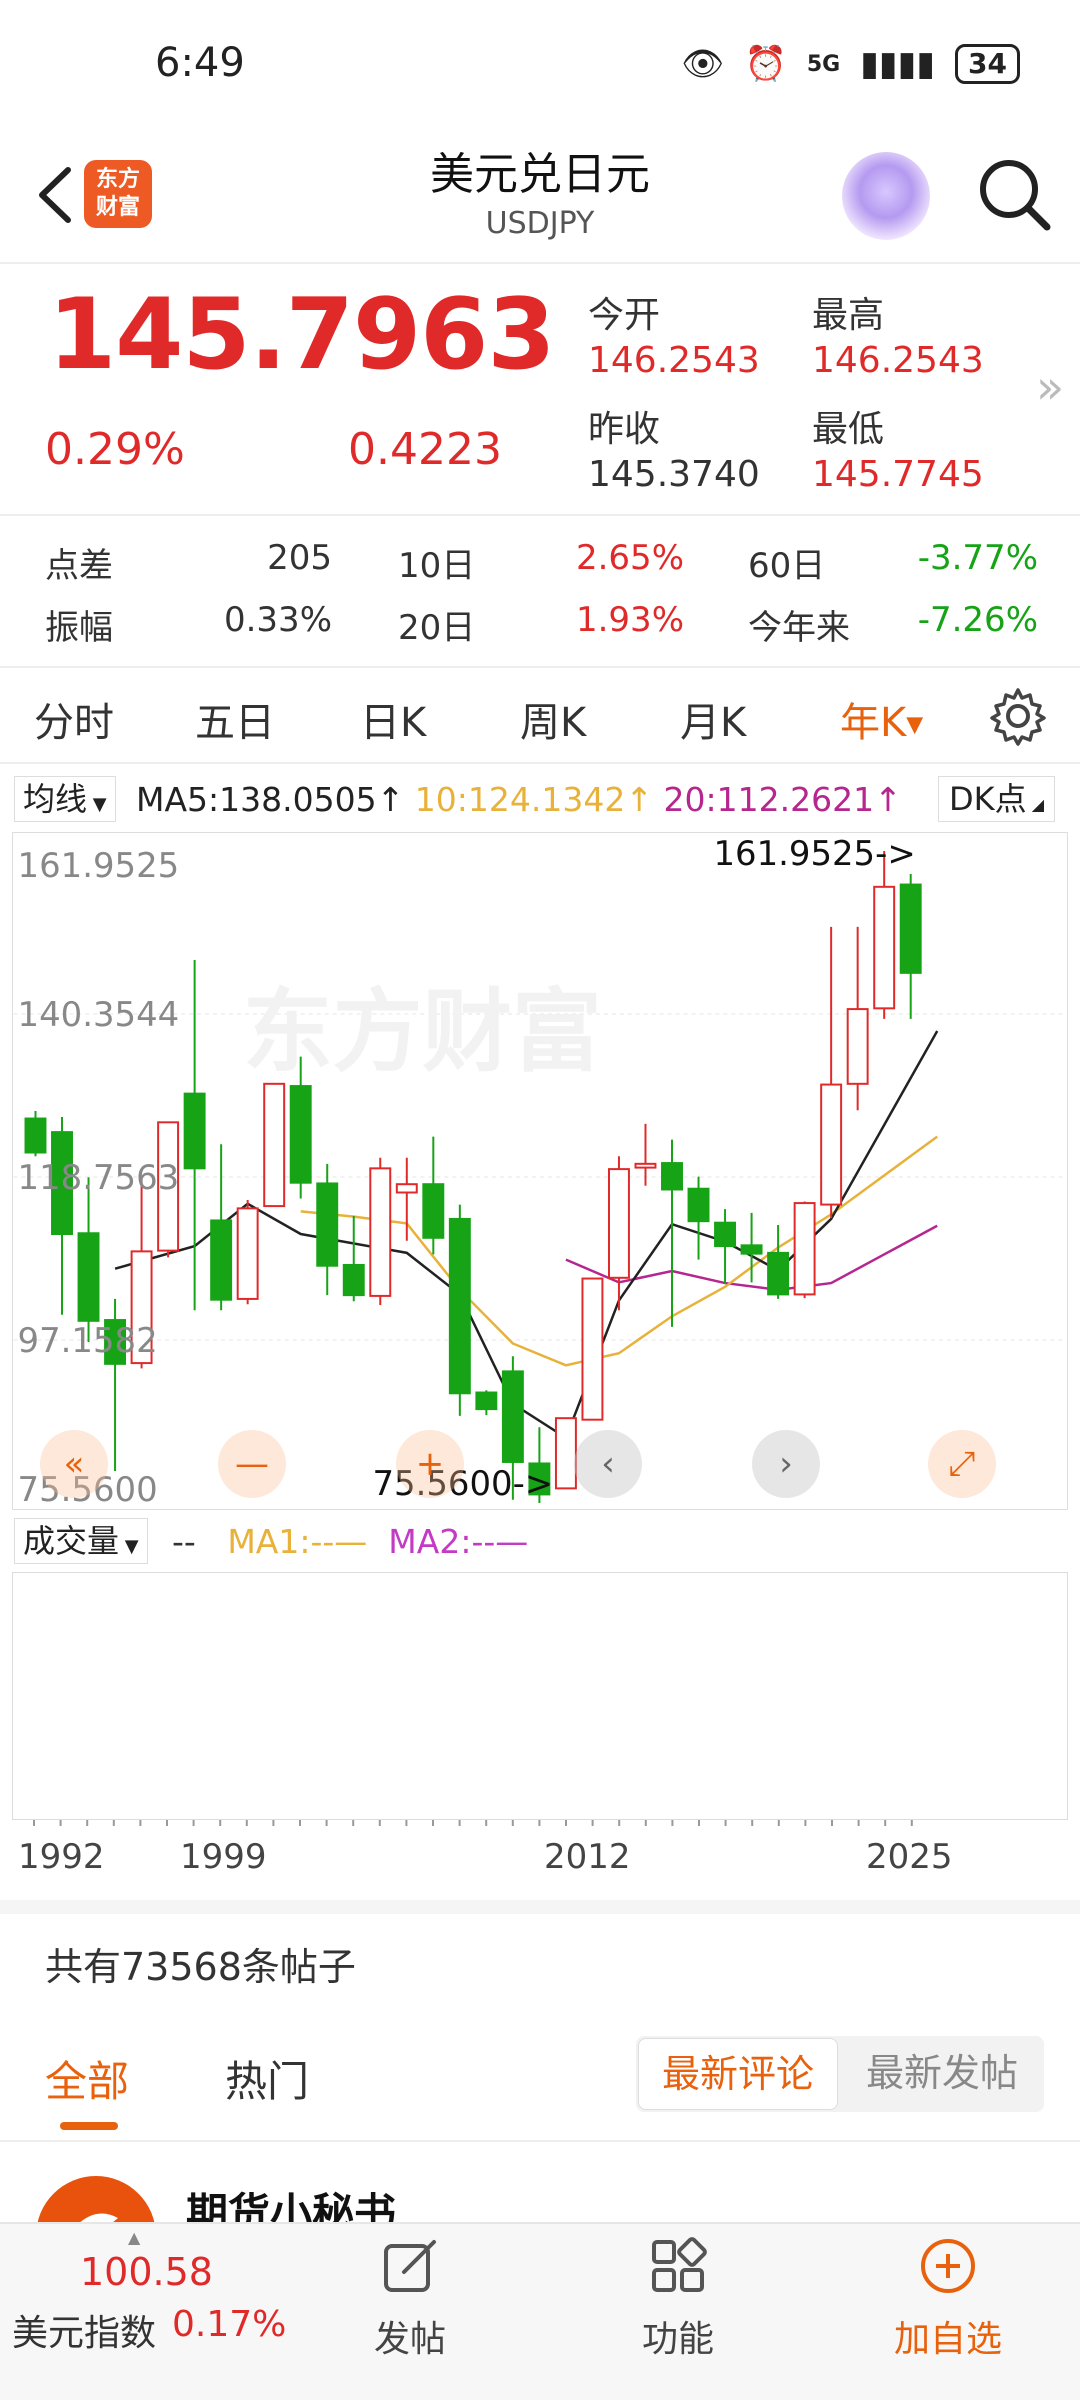 The width and height of the screenshot is (1080, 2400). I want to click on zoom-out-icon: —, so click(252, 1464).